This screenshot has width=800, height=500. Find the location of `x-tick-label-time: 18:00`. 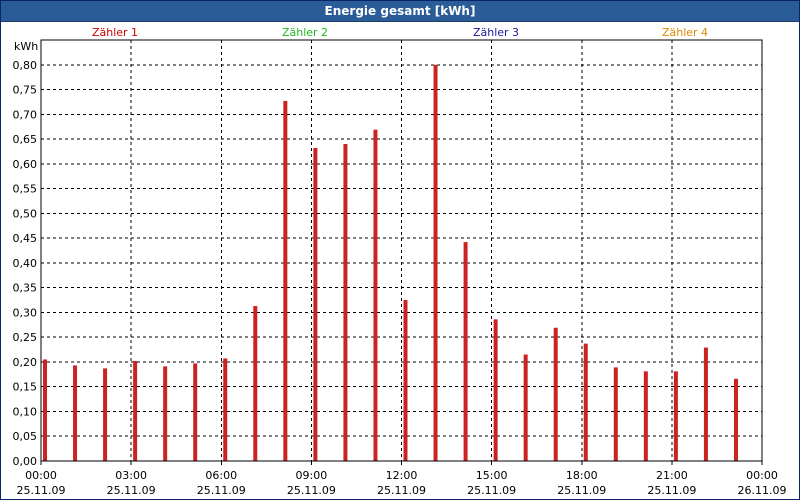

x-tick-label-time: 18:00 is located at coordinates (582, 475).